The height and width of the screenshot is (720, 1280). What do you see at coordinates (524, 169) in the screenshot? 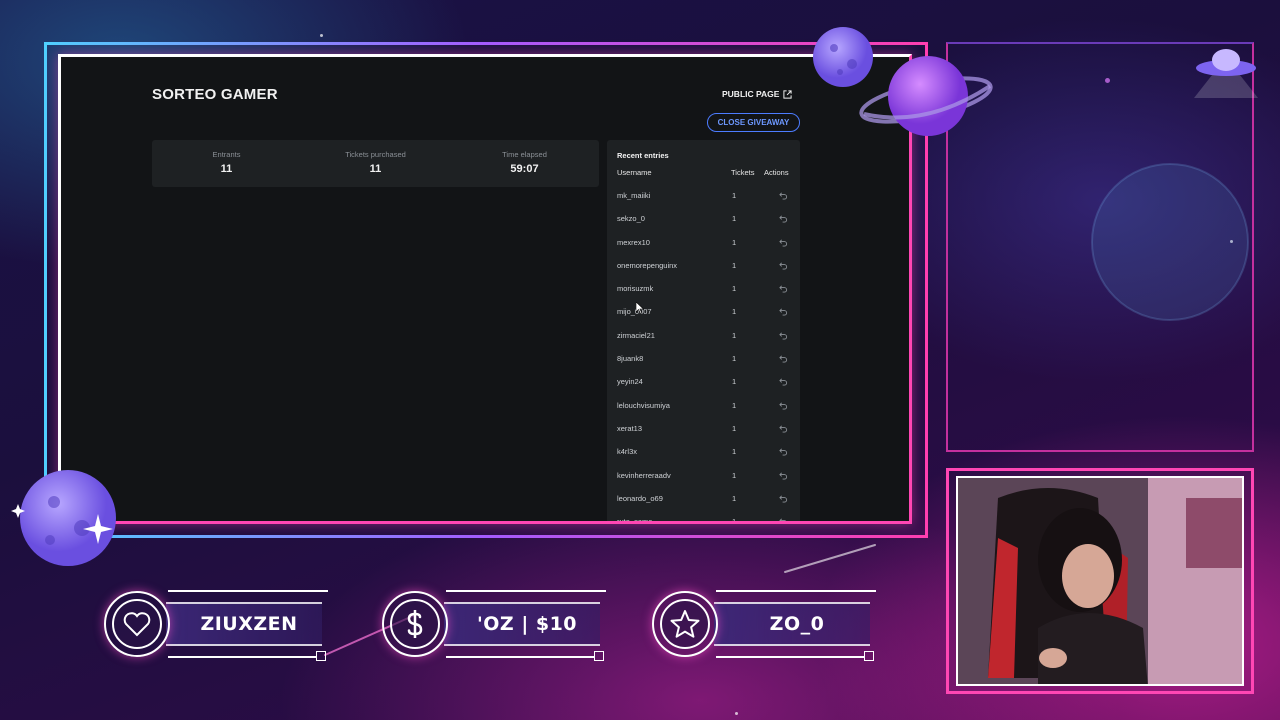
I see `stat-value: 59:07` at bounding box center [524, 169].